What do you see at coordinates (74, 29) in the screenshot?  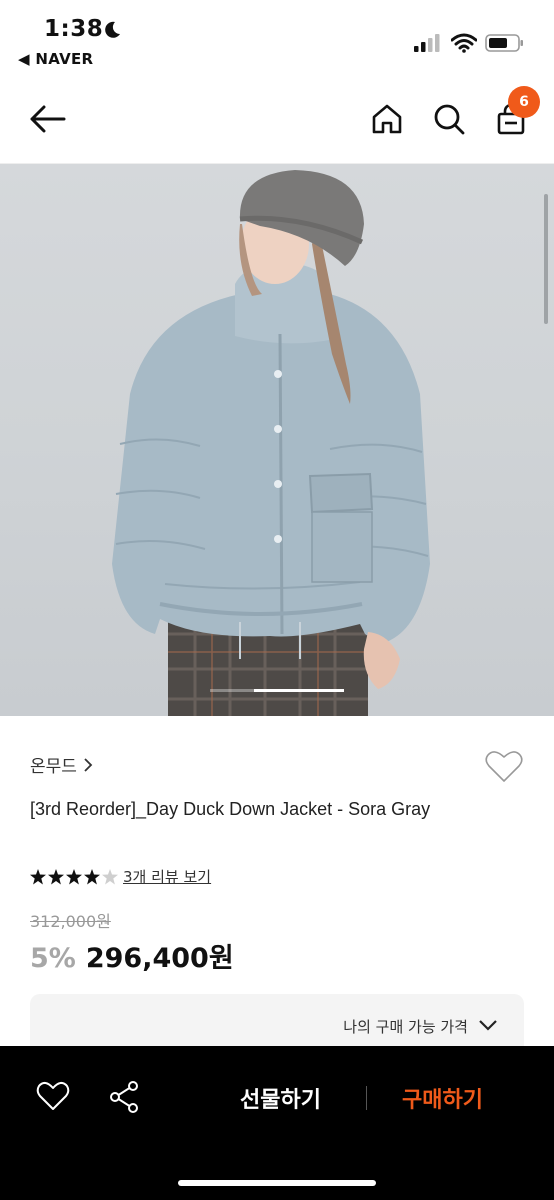 I see `status-time: 1:38` at bounding box center [74, 29].